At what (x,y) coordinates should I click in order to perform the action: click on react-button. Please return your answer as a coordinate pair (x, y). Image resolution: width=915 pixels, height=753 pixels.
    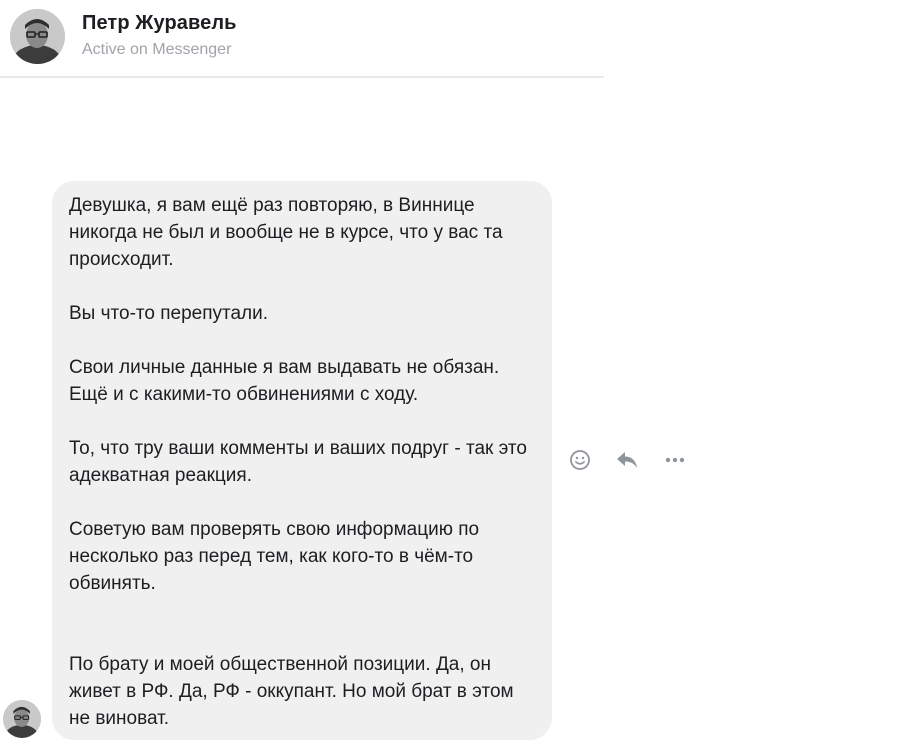
    Looking at the image, I should click on (580, 460).